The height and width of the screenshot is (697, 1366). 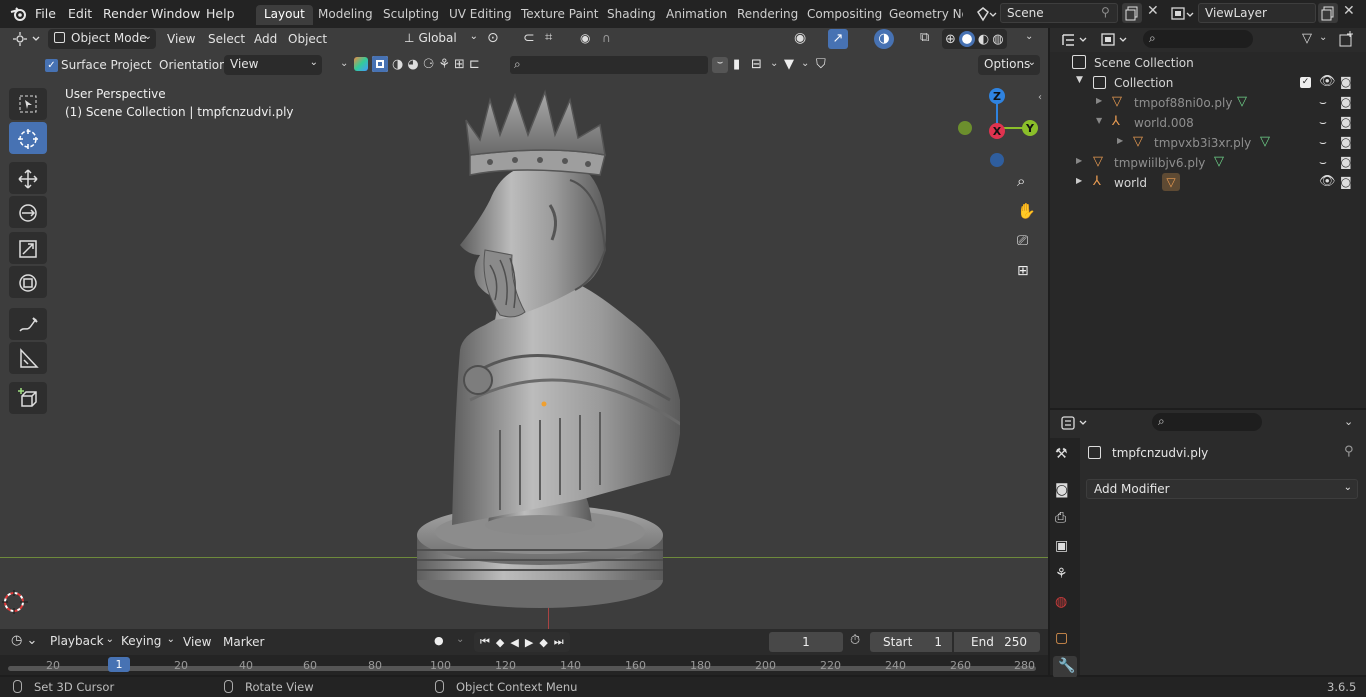 What do you see at coordinates (125, 13) in the screenshot?
I see `menu-render: Render` at bounding box center [125, 13].